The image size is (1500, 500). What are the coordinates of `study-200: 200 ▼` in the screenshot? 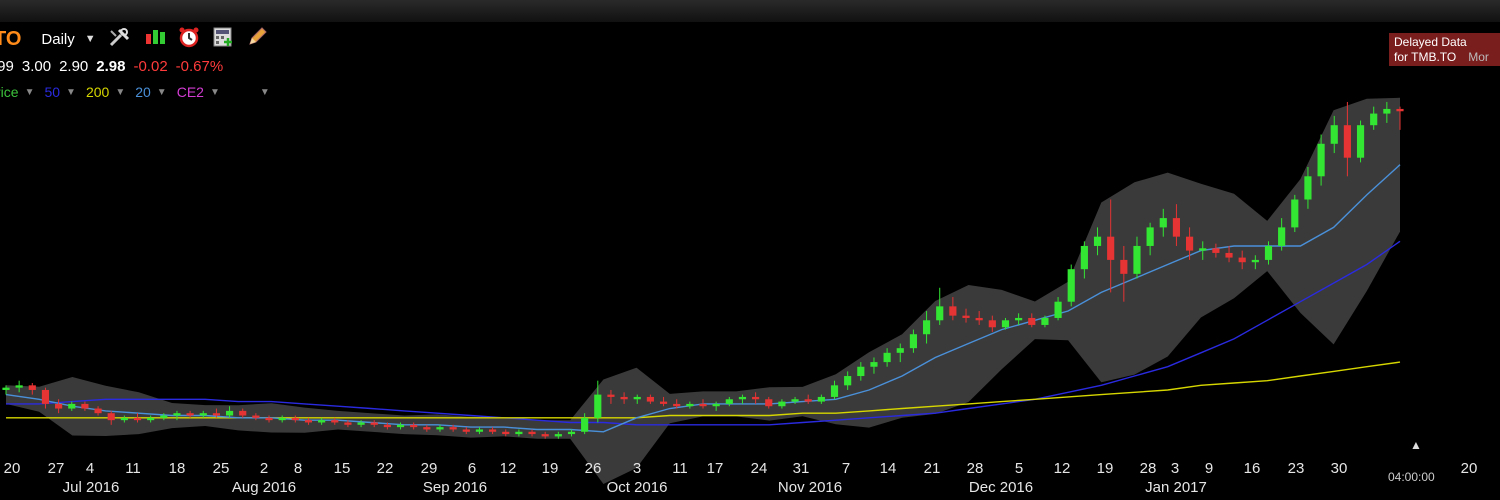 It's located at (105, 92).